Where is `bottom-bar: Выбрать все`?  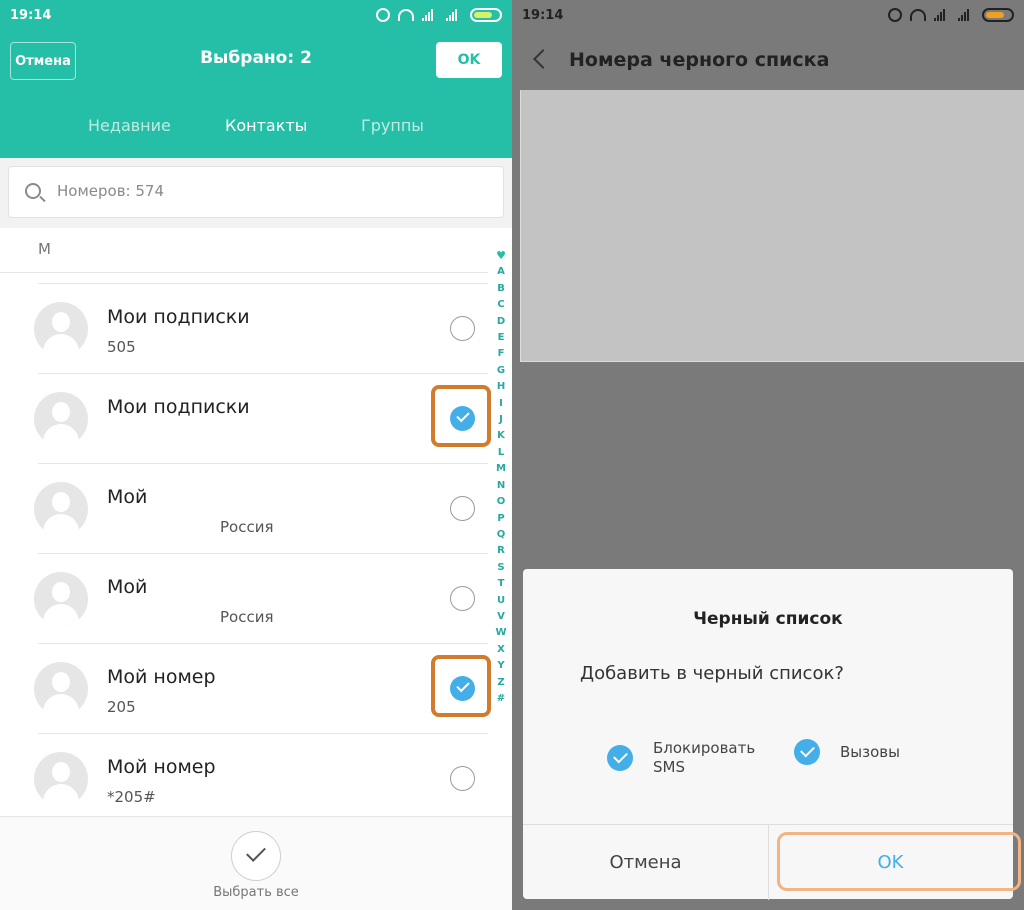
bottom-bar: Выбрать все is located at coordinates (256, 863).